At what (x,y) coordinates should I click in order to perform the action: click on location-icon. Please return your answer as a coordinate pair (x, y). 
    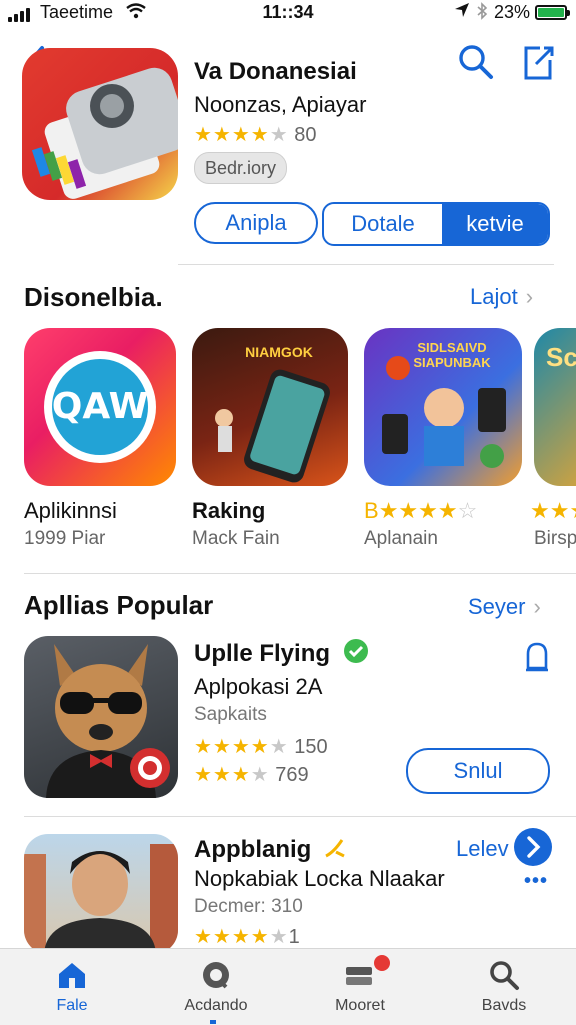
    Looking at the image, I should click on (462, 12).